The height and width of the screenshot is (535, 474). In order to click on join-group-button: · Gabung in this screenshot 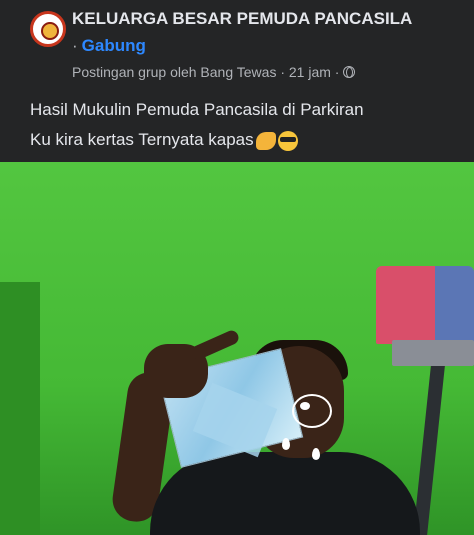, I will do `click(109, 46)`.